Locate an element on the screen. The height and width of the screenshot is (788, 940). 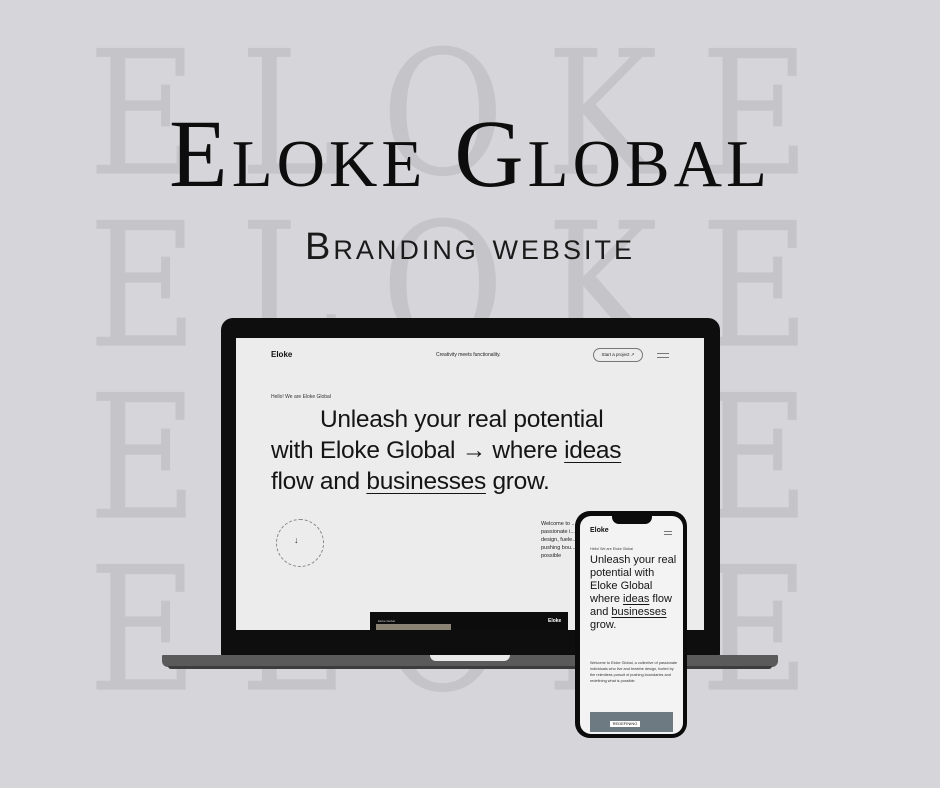
laptop-hinge-notch is located at coordinates (470, 658).